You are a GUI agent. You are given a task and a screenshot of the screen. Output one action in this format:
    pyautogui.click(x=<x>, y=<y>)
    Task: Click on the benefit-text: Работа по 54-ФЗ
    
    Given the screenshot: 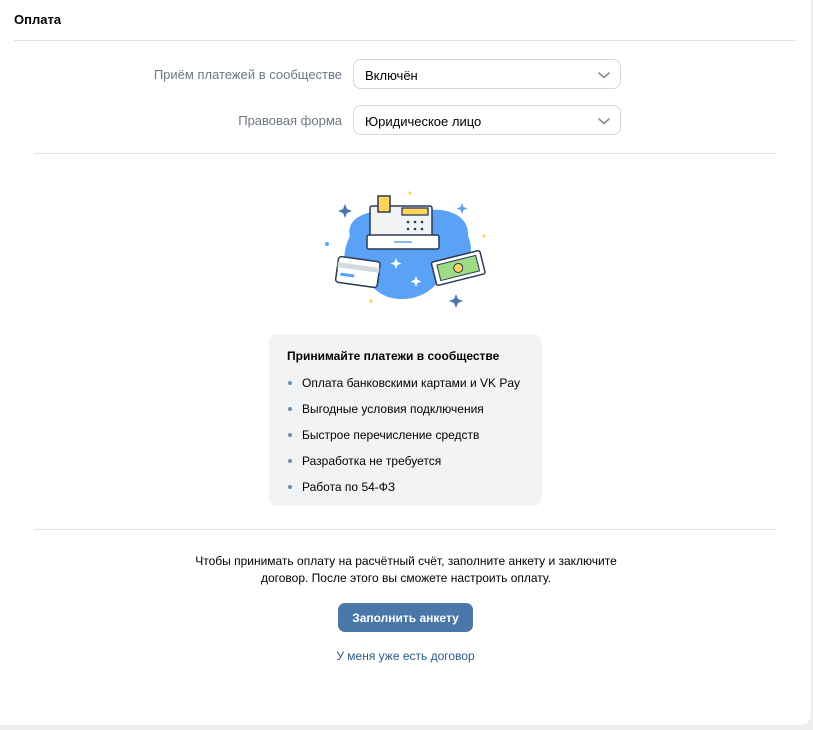 What is the action you would take?
    pyautogui.click(x=349, y=487)
    